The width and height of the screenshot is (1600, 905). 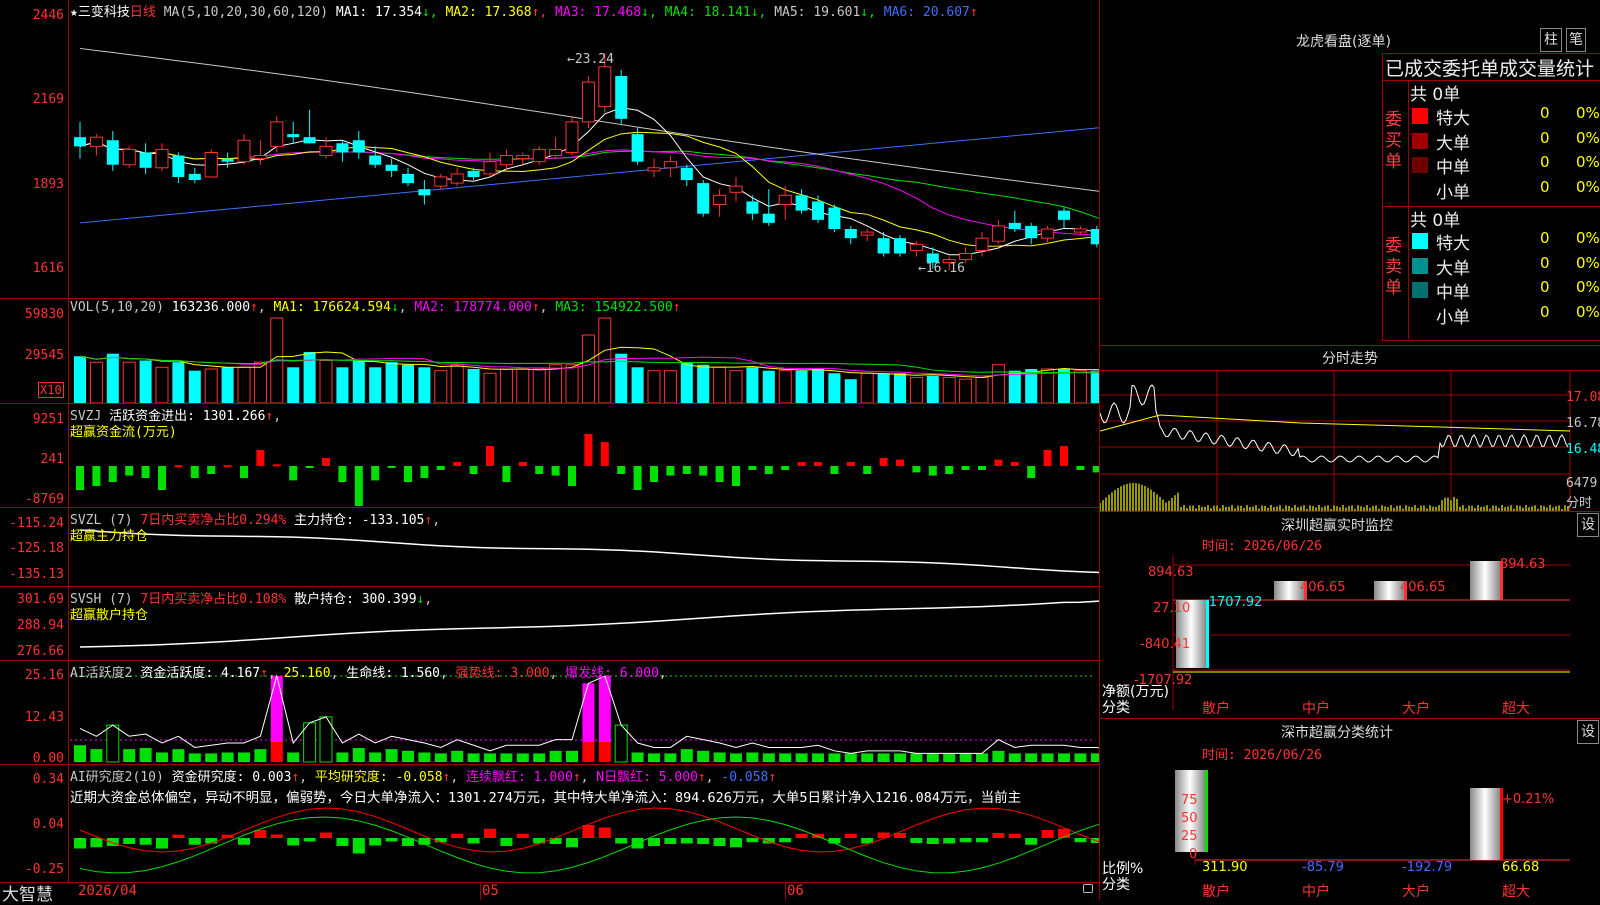 I want to click on net-bar-xlarge, so click(x=1485, y=580).